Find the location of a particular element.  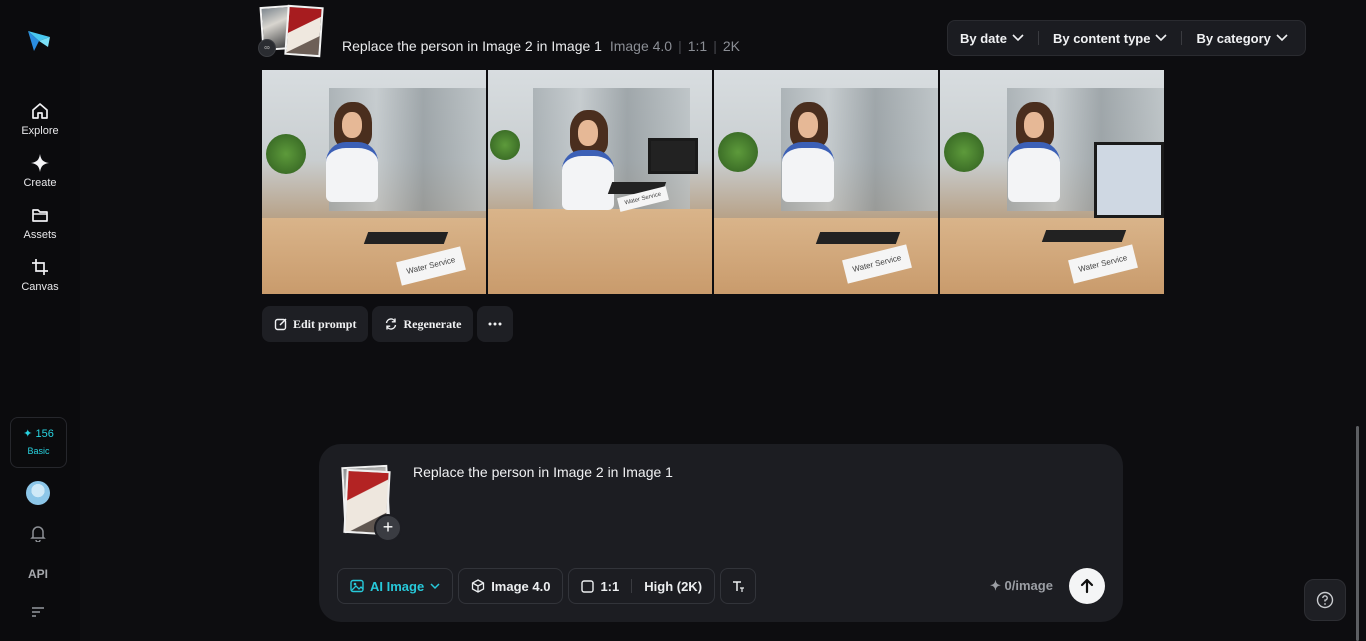

plan-label: Basic is located at coordinates (38, 451).